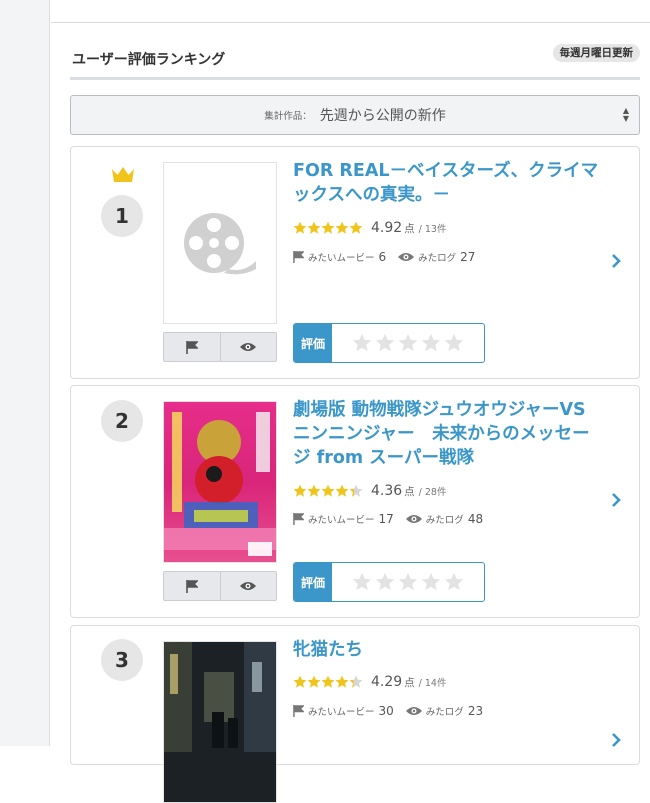 The width and height of the screenshot is (650, 803). I want to click on crown-icon, so click(123, 174).